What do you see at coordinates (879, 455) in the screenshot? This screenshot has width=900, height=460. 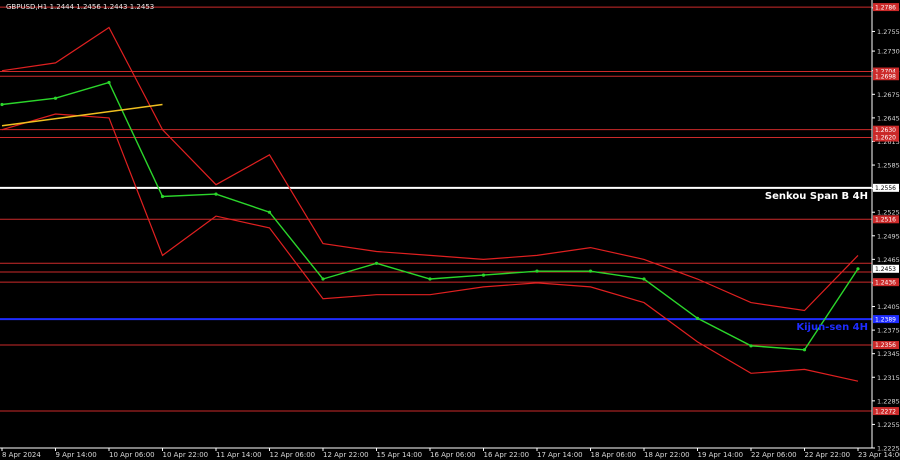 I see `x-tick-label: 23 Apr 14:00` at bounding box center [879, 455].